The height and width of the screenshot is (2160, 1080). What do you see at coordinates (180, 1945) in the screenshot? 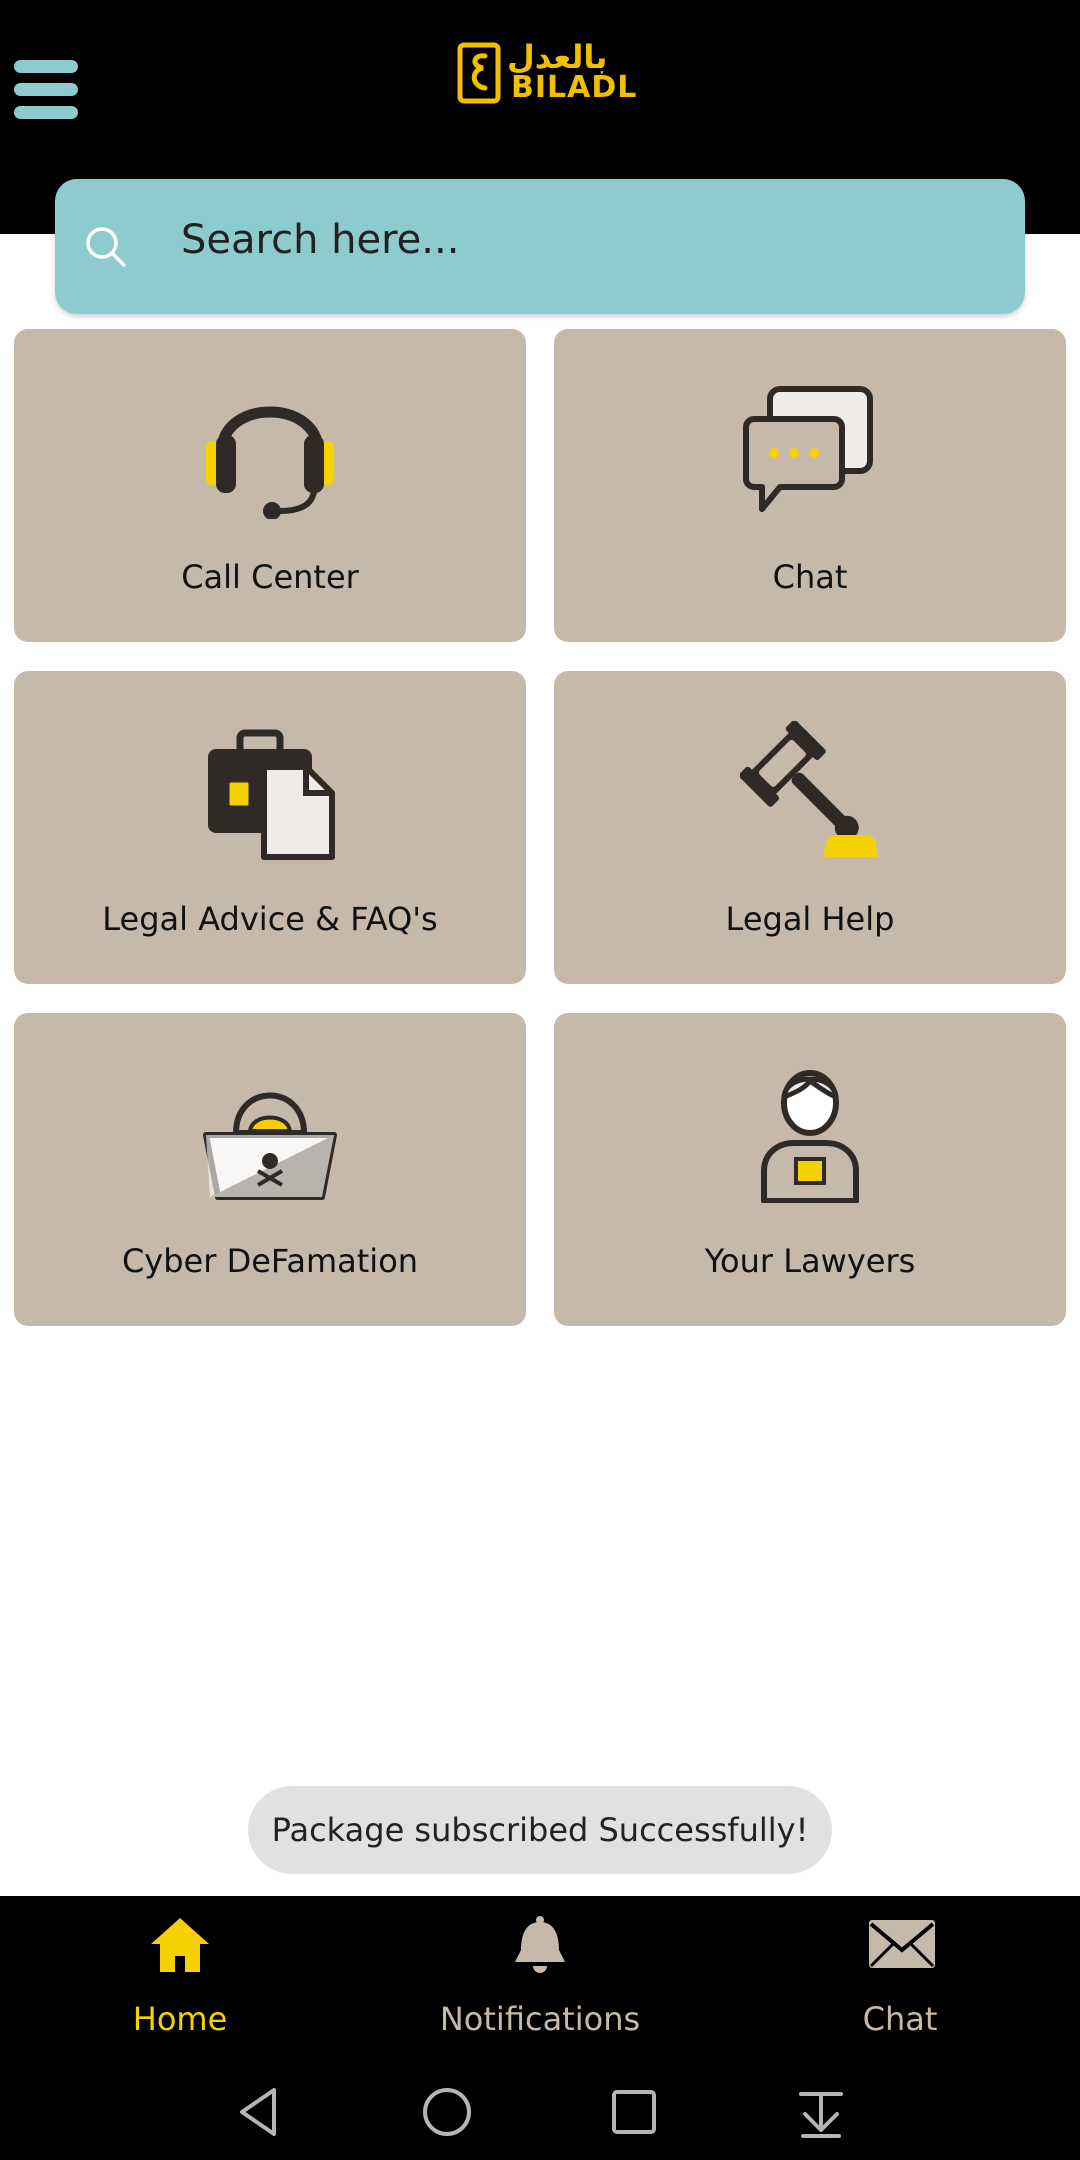
I see `home-icon` at bounding box center [180, 1945].